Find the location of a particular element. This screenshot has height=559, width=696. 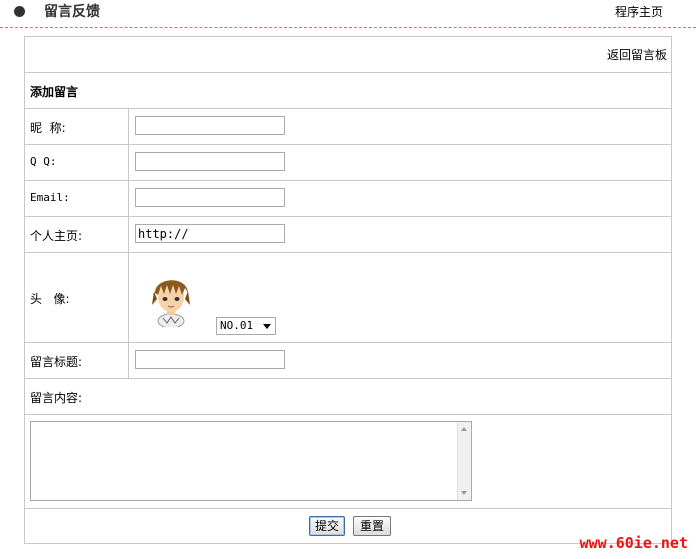

email-label-cell: Email: is located at coordinates (77, 198).